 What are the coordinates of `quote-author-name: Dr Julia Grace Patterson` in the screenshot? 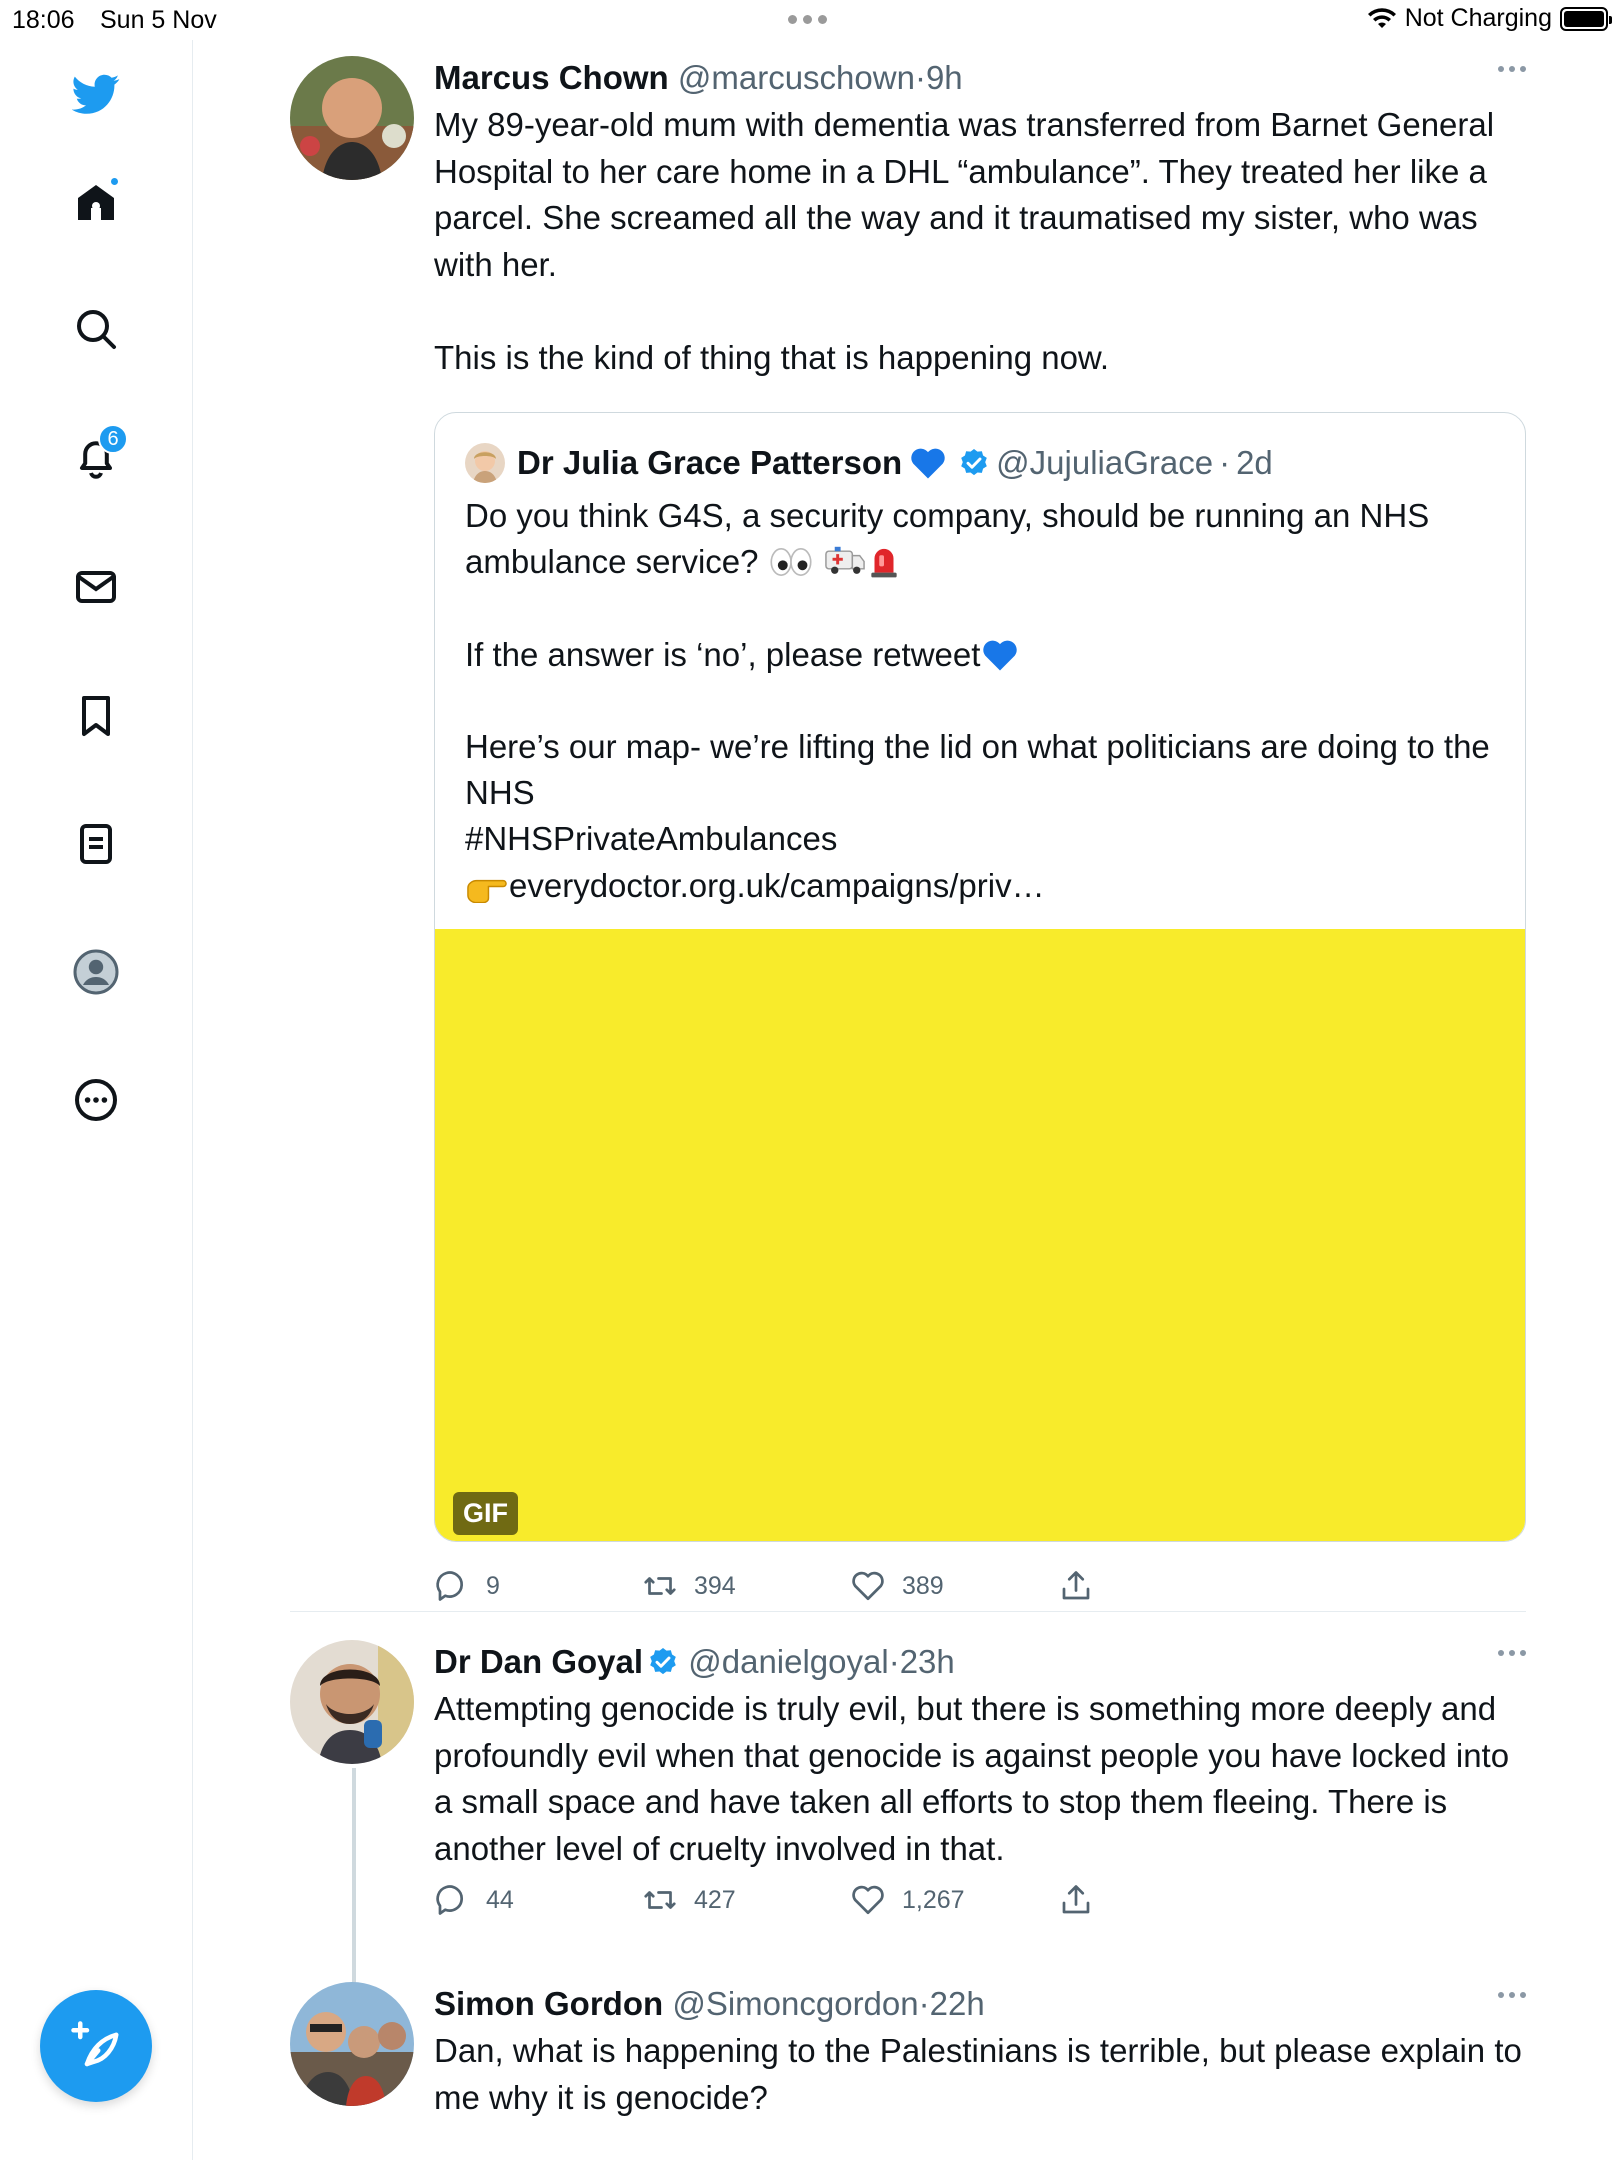 It's located at (709, 463).